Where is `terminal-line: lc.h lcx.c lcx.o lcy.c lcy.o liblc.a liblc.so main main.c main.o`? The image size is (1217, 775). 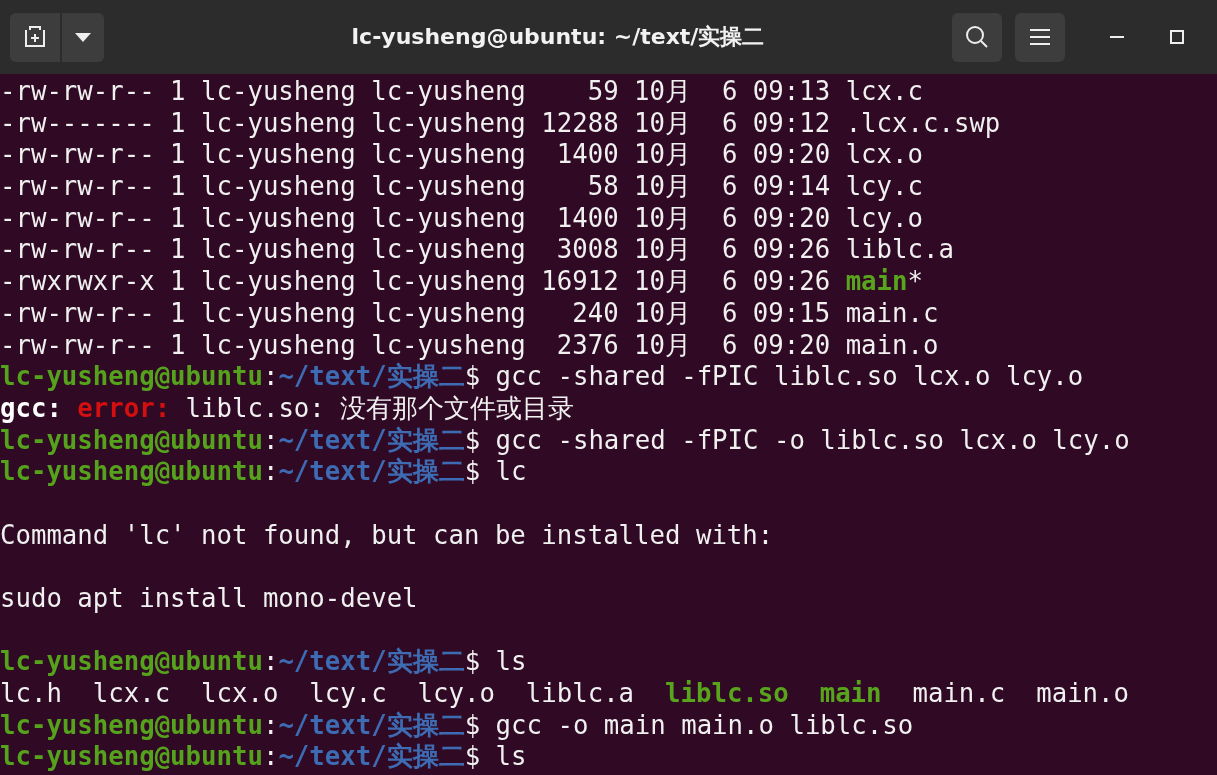 terminal-line: lc.h lcx.c lcx.o lcy.c lcy.o liblc.a liblc.so main main.c main.o is located at coordinates (565, 694).